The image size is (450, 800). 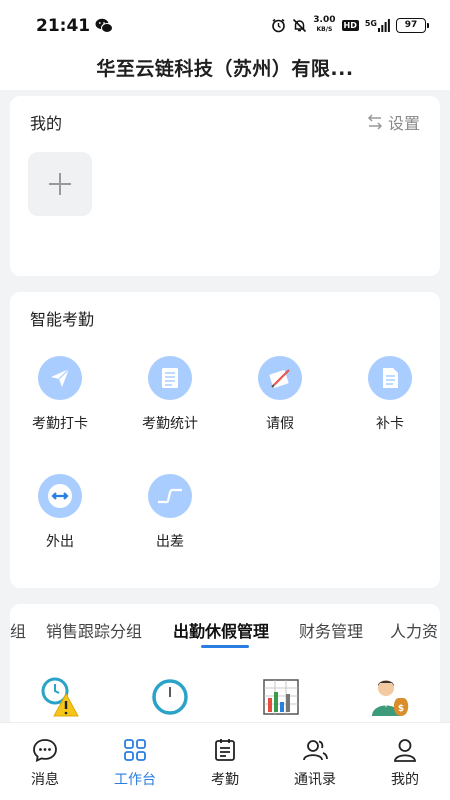 I want to click on nav-label: 通讯录, so click(x=315, y=780).